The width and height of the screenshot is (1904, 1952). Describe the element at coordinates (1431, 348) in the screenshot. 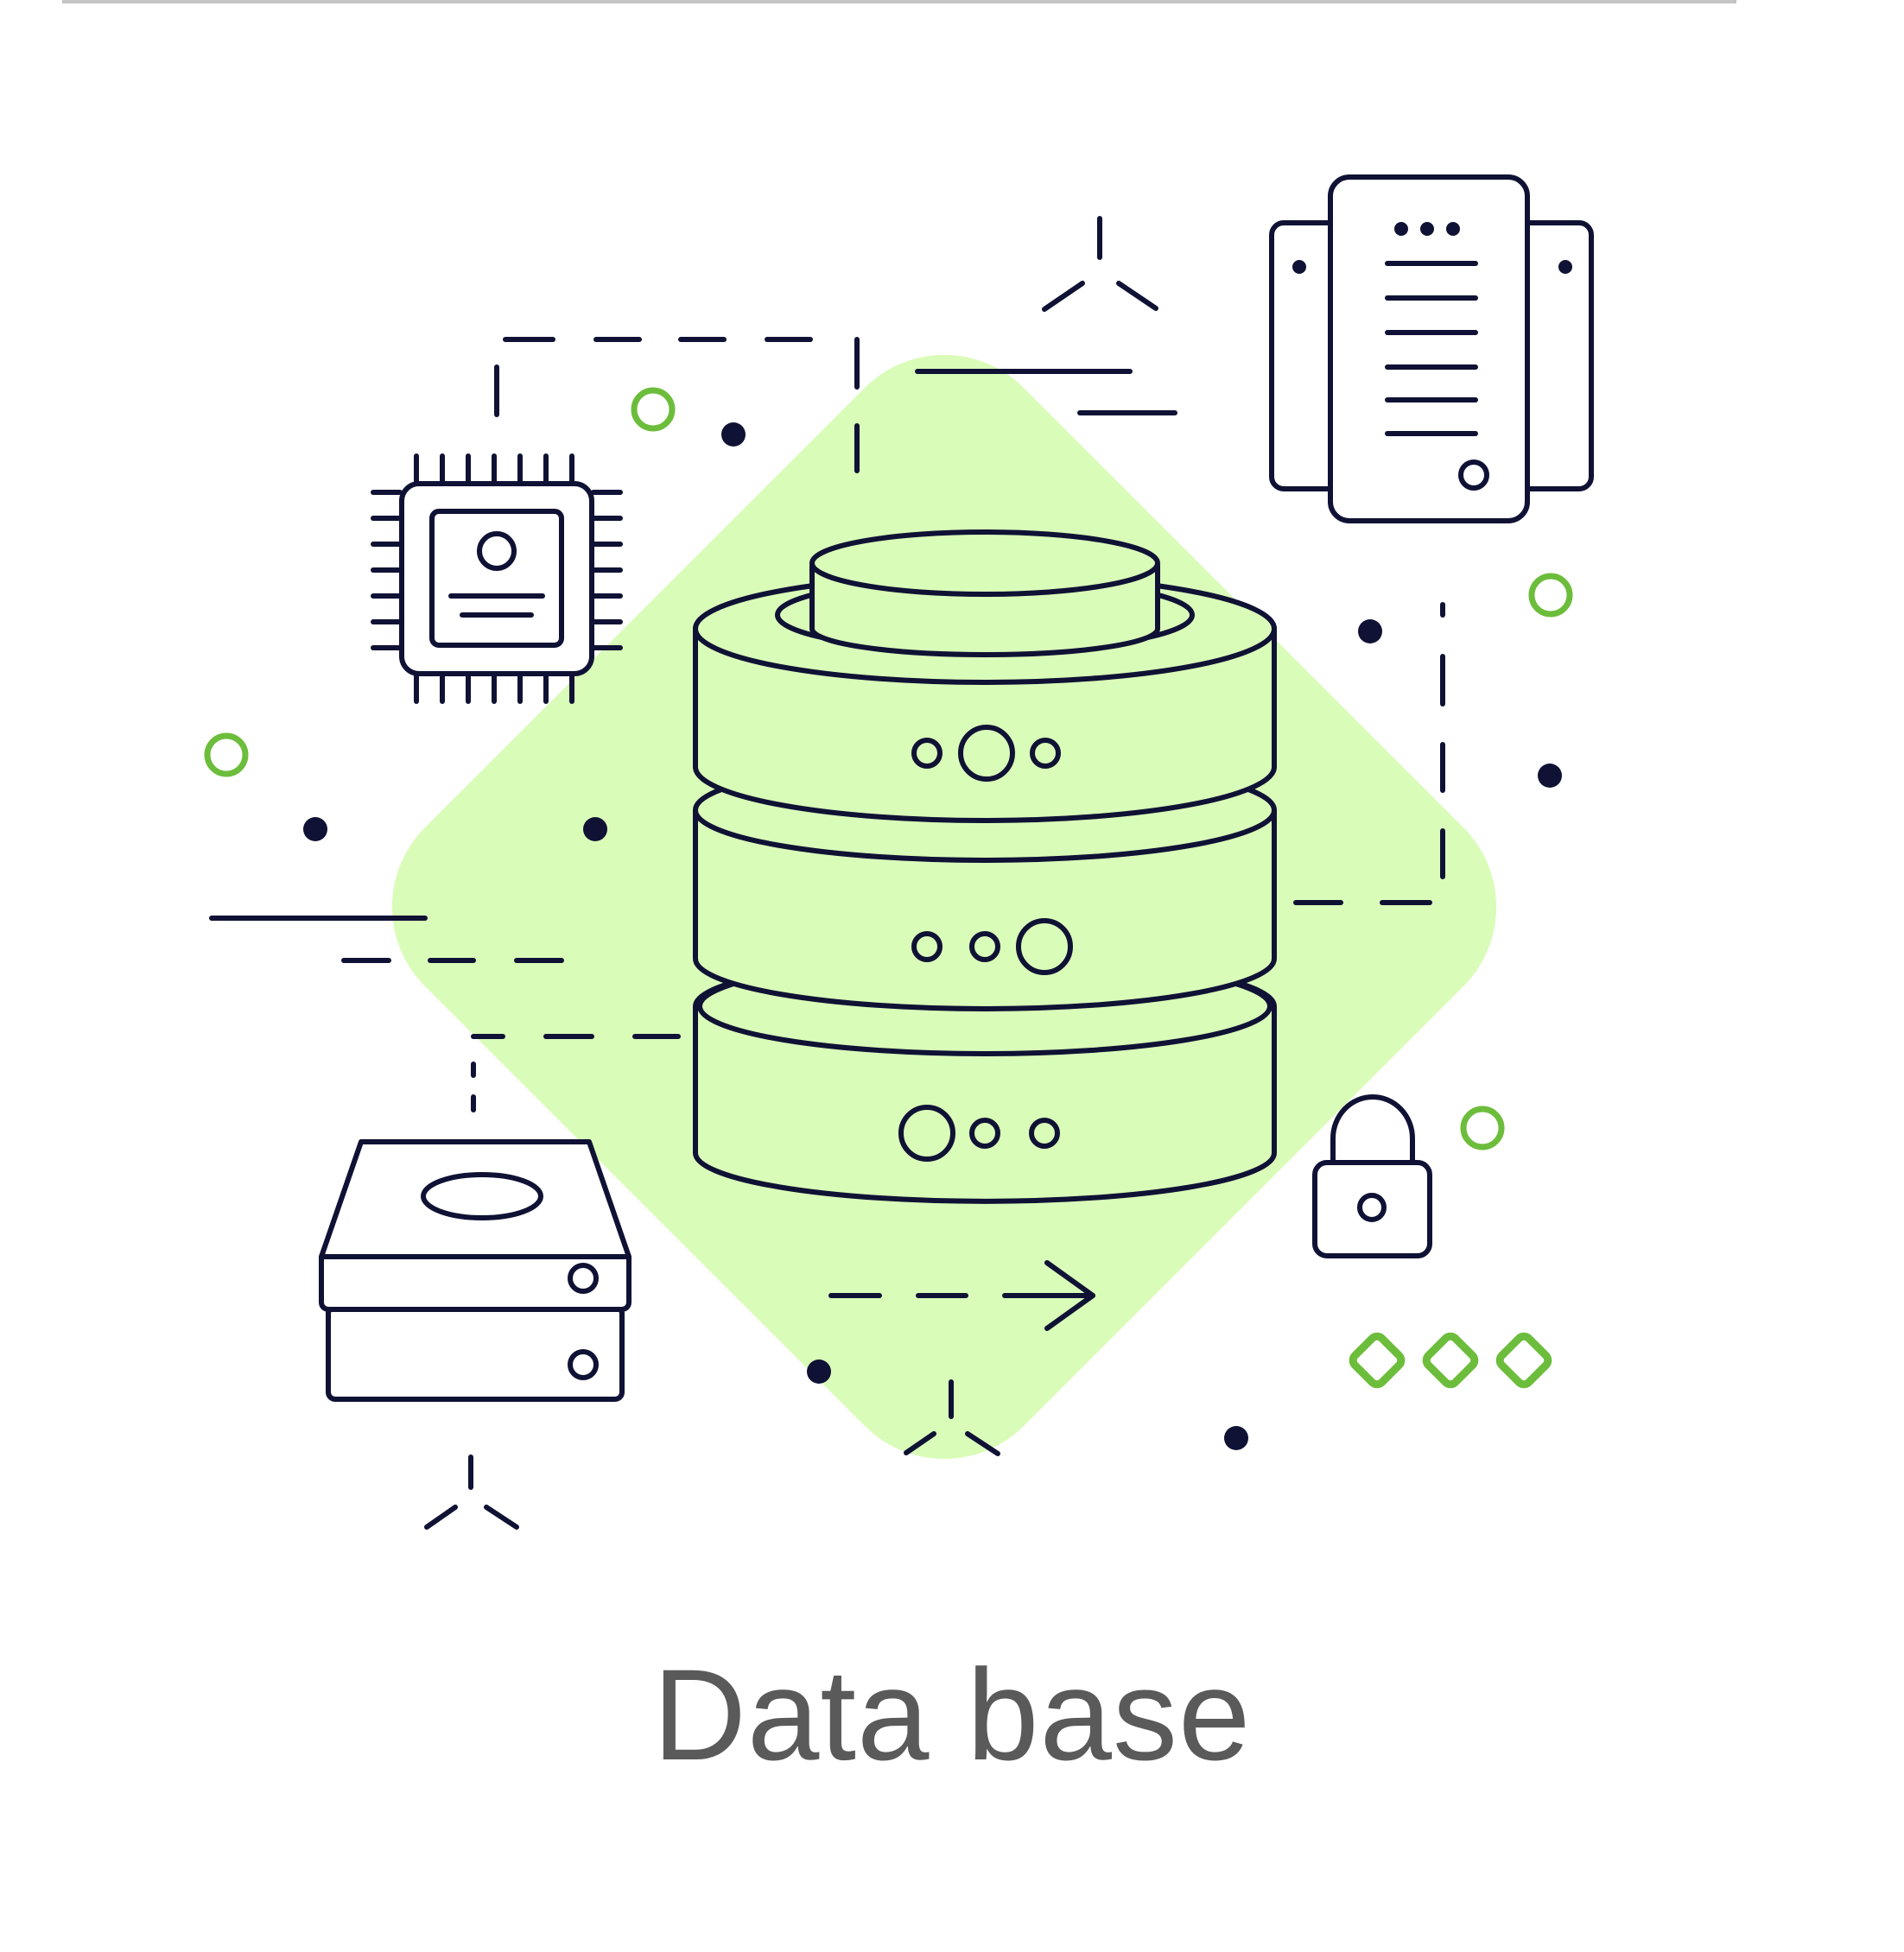

I see `server-tower-icon` at that location.